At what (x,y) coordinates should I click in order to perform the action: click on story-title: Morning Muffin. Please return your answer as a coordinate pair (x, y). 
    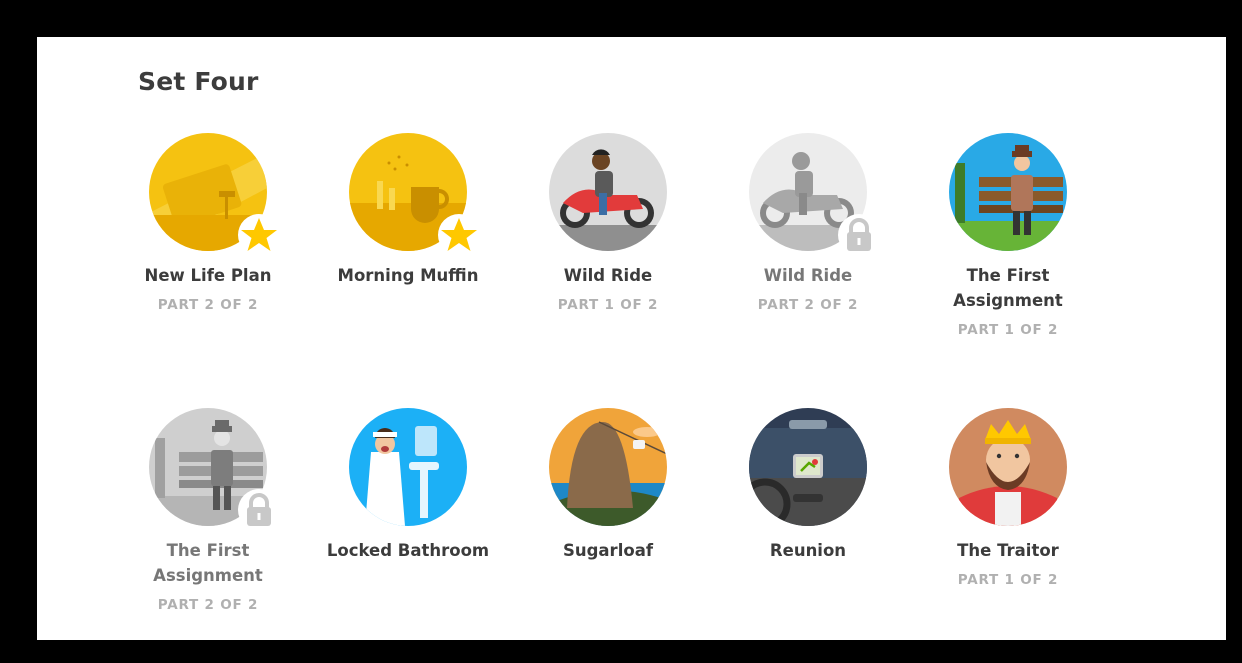
    Looking at the image, I should click on (408, 275).